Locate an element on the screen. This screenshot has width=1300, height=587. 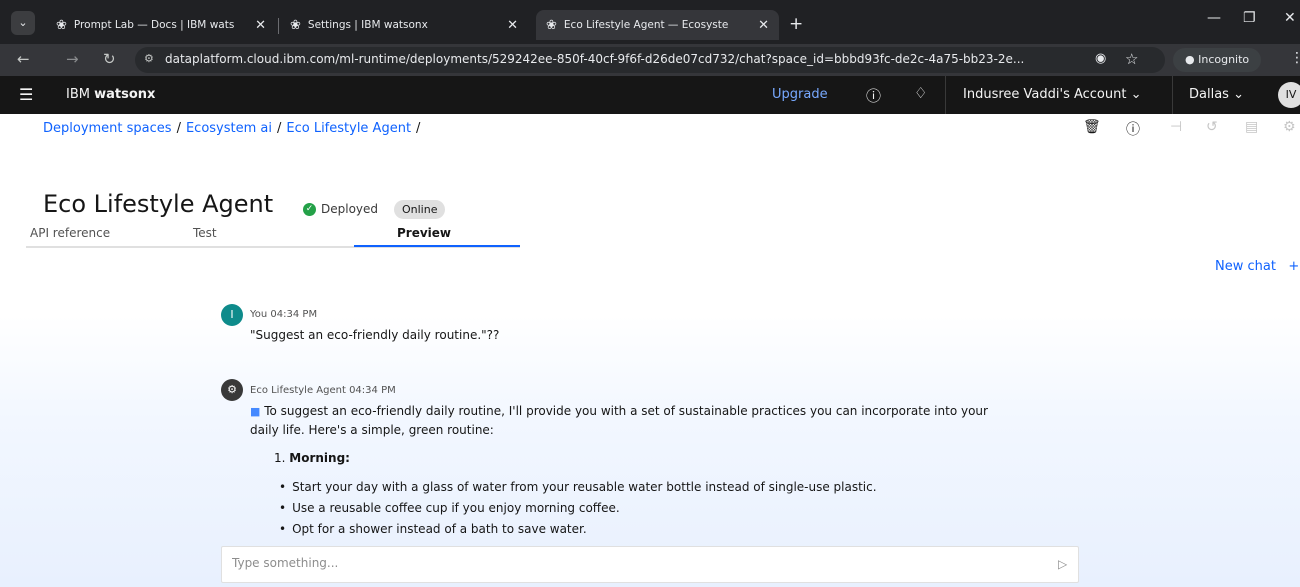
robot-icon: ⚙ is located at coordinates (232, 390).